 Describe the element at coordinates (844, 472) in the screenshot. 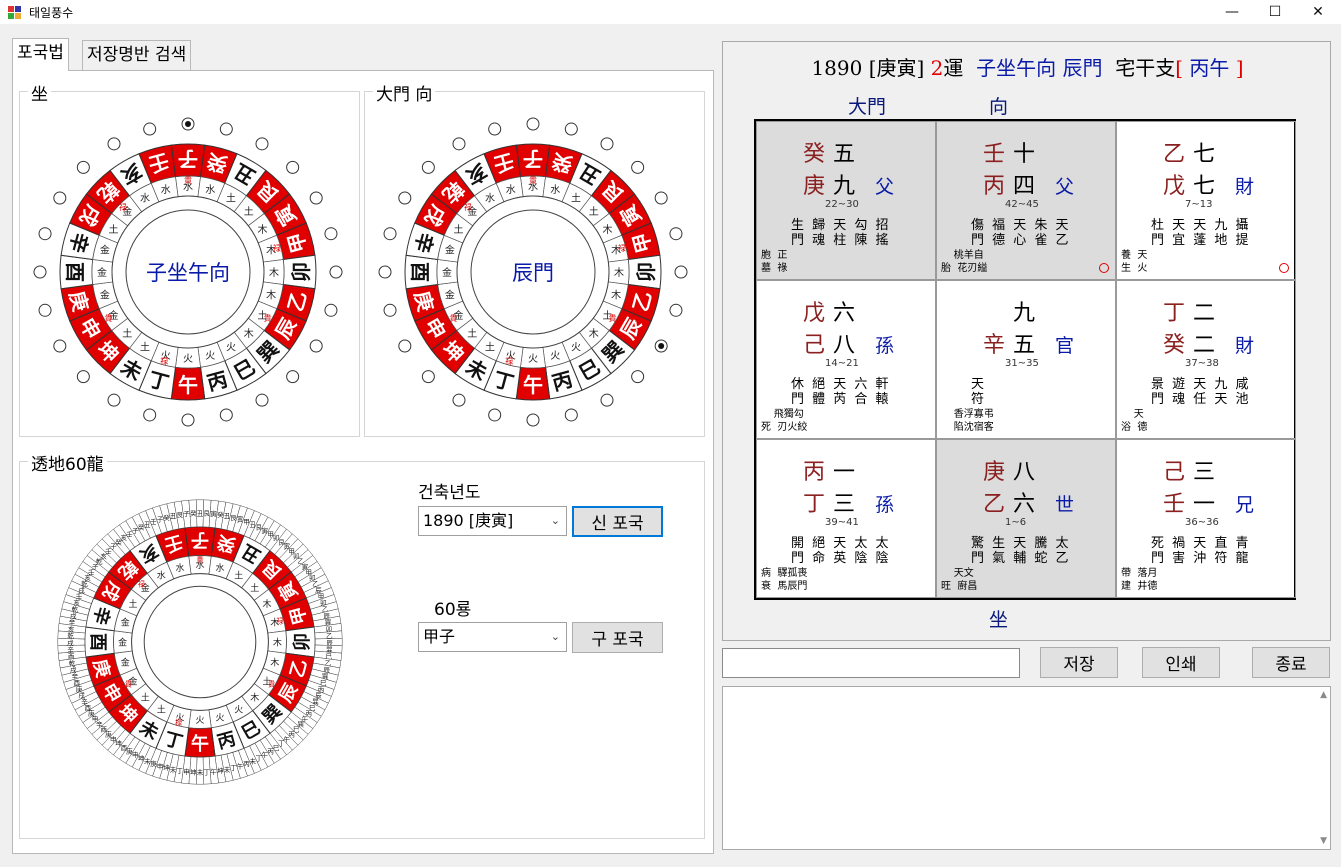

I see `star-upper: 一` at that location.